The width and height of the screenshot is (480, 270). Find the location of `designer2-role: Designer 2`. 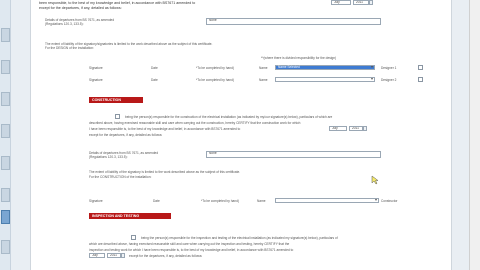

designer2-role: Designer 2 is located at coordinates (389, 80).